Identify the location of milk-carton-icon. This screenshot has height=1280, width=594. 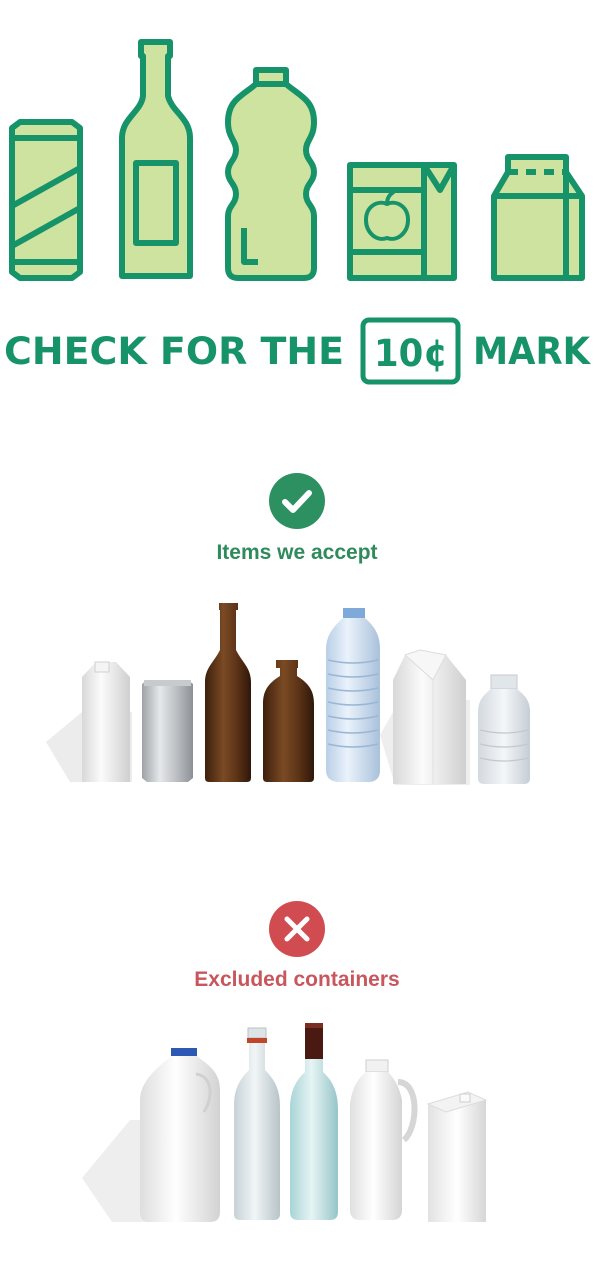
(538, 217).